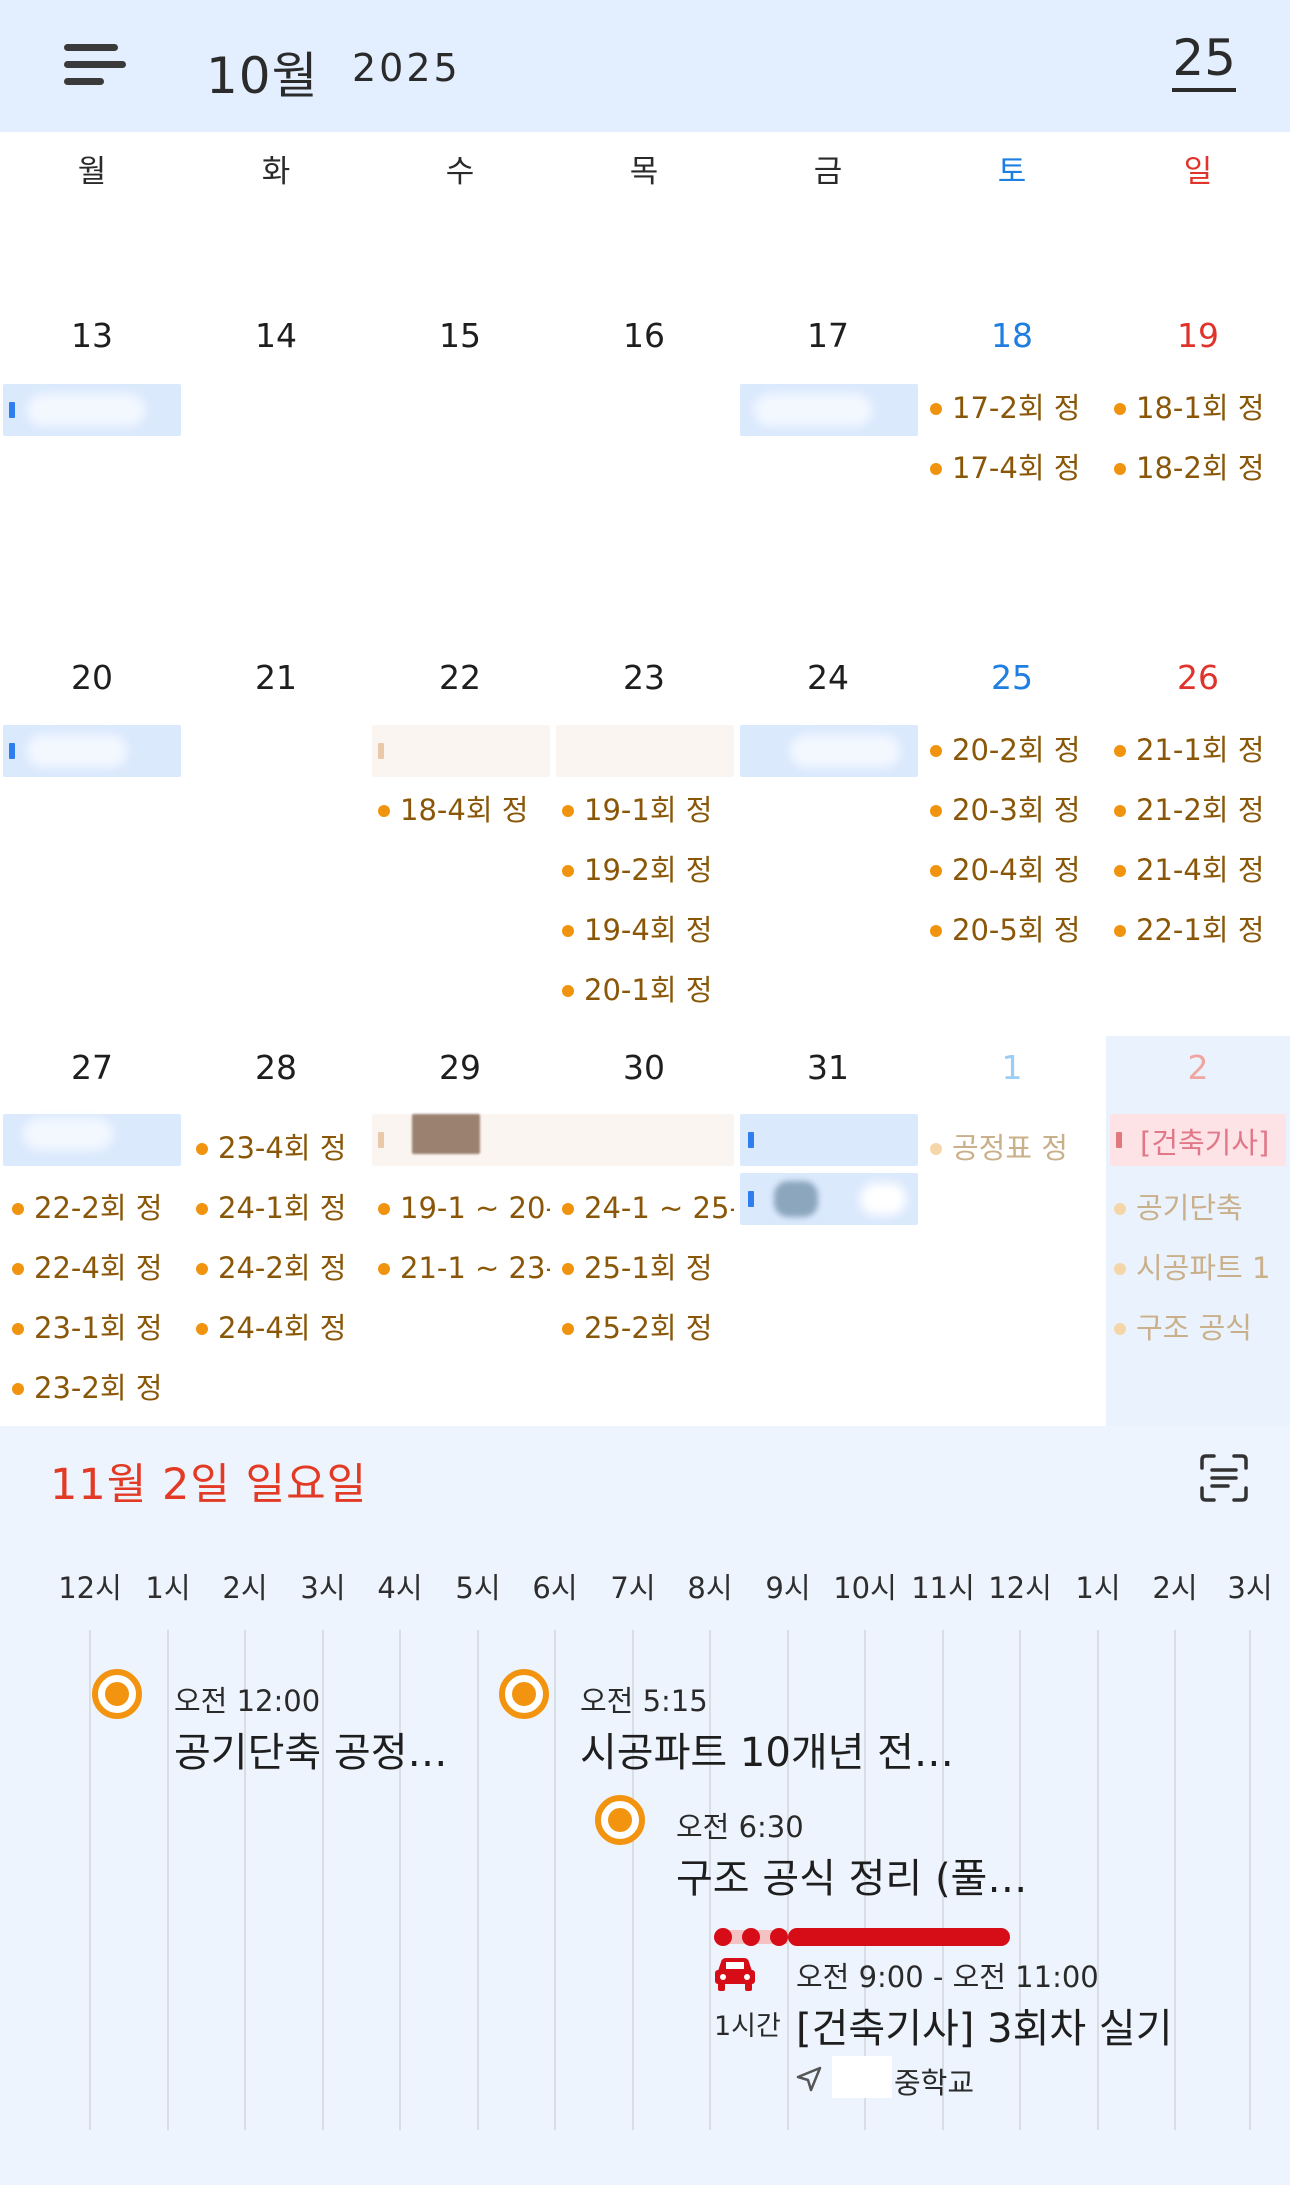 The height and width of the screenshot is (2185, 1290). I want to click on scan-text-icon, so click(1224, 1478).